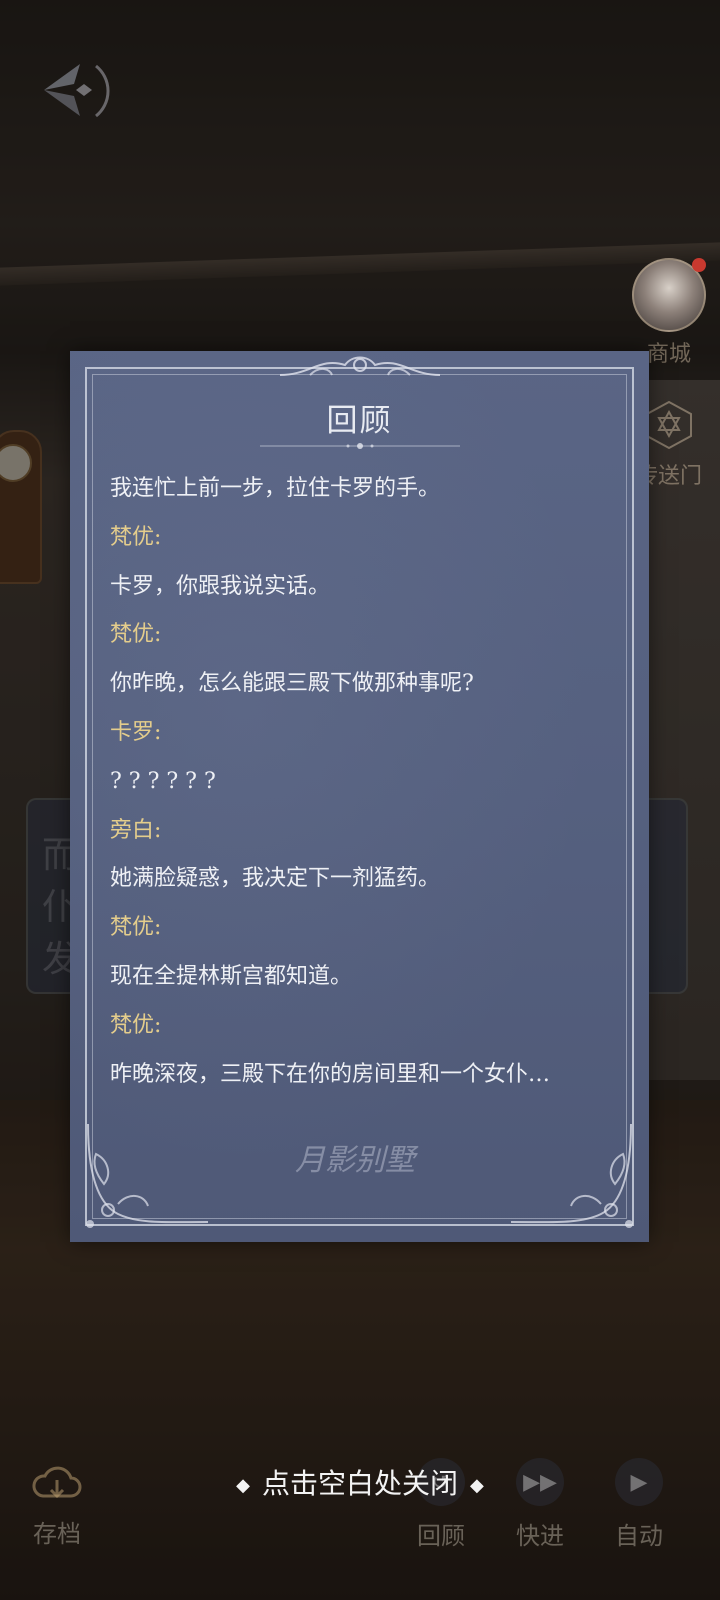 The width and height of the screenshot is (720, 1600). Describe the element at coordinates (220, 586) in the screenshot. I see `review-line: 卡罗，你跟我说实话。` at that location.